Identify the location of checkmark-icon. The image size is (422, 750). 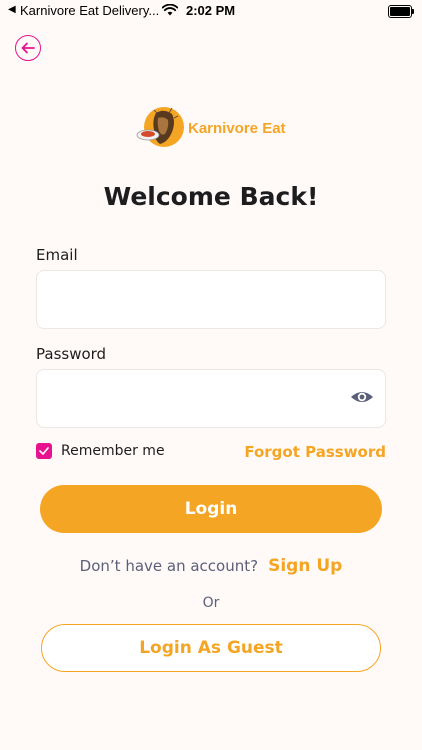
(44, 451).